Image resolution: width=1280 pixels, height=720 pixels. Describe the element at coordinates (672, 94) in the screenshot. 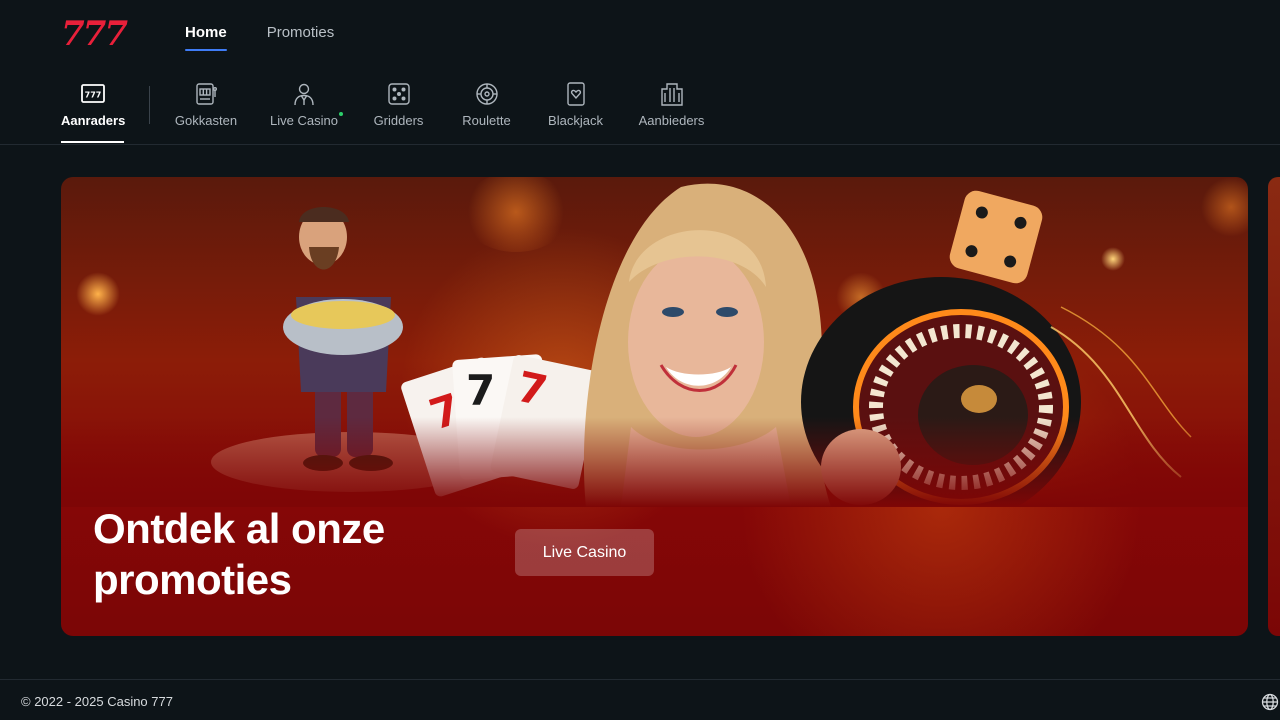

I see `building-icon` at that location.